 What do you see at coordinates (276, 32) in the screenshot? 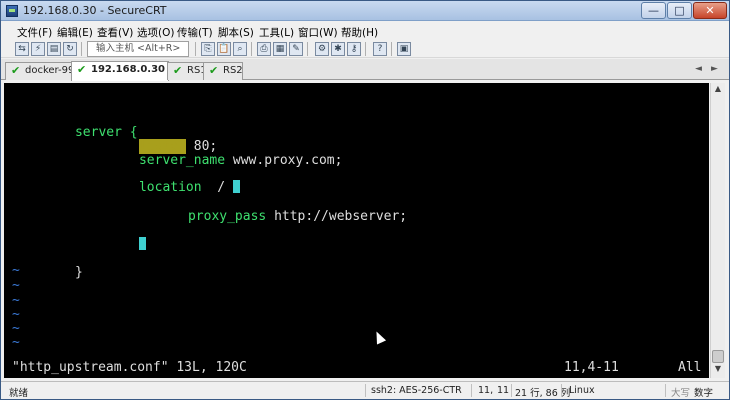
I see `menu-tools: 工具(L)` at bounding box center [276, 32].